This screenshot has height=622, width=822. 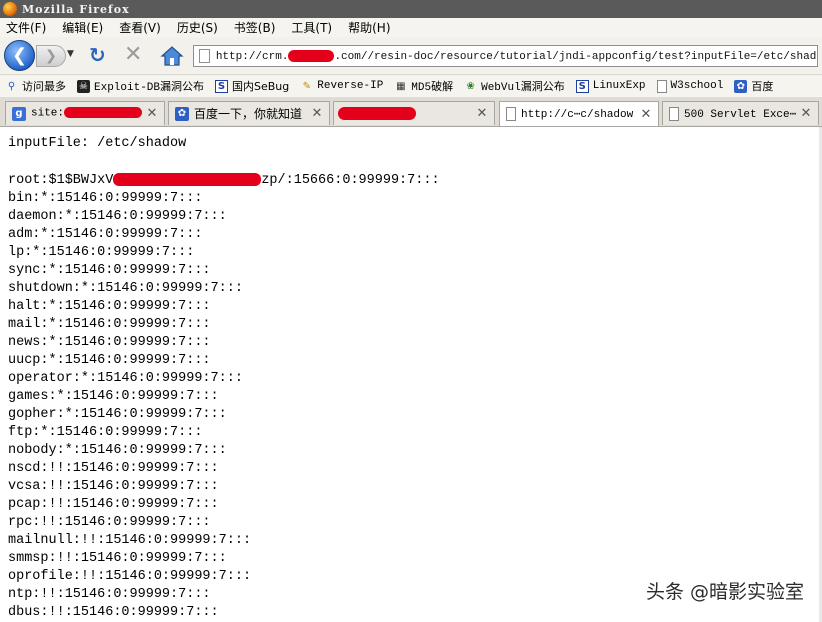 What do you see at coordinates (113, 486) in the screenshot?
I see `shadow-line: vcsa:!!:15146:0:99999:7:::` at bounding box center [113, 486].